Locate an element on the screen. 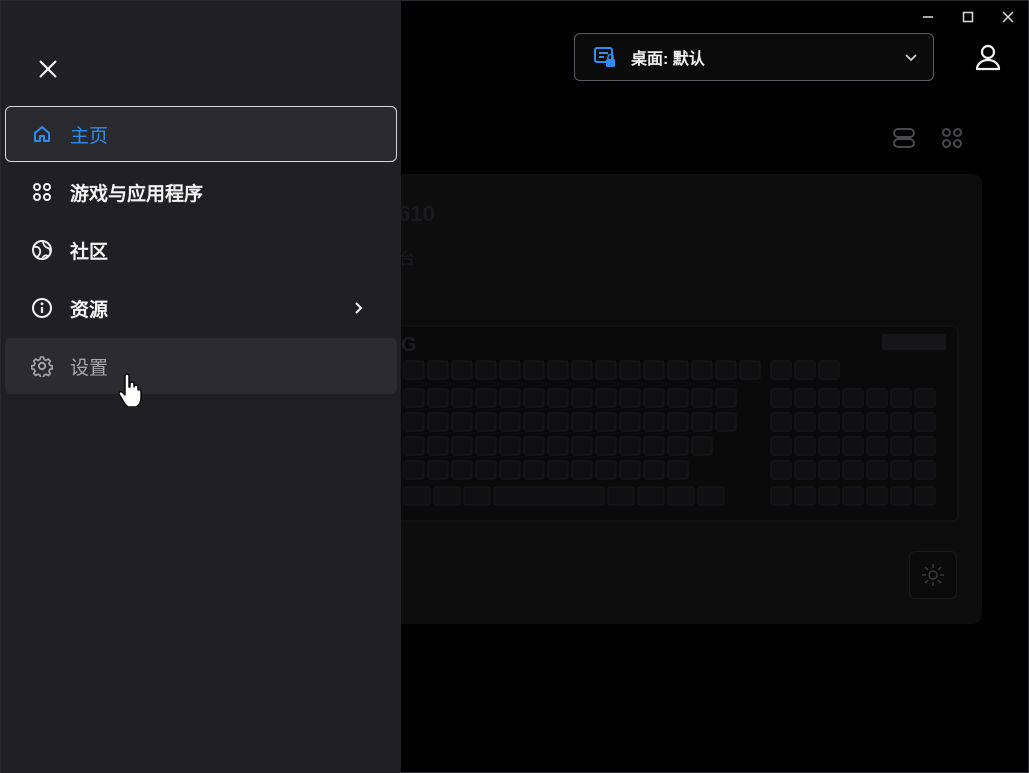 The height and width of the screenshot is (773, 1029). close-menu-button is located at coordinates (48, 69).